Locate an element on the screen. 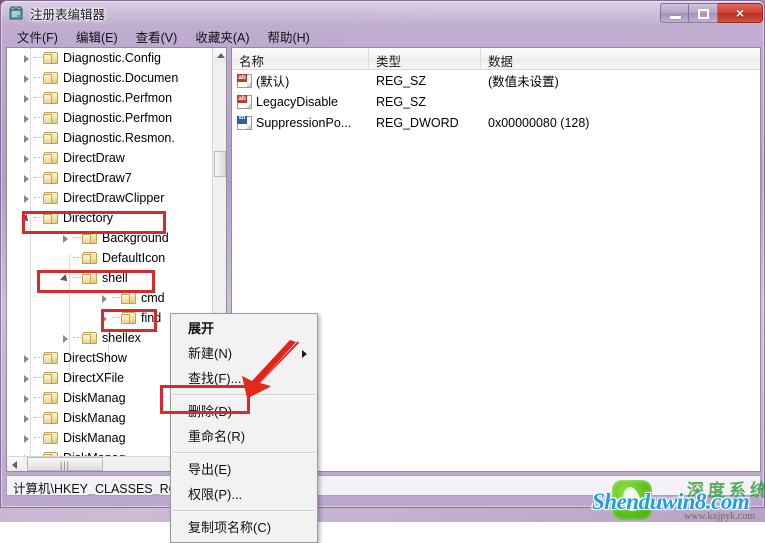 Image resolution: width=765 pixels, height=543 pixels. window-title: 注册表编辑器 is located at coordinates (68, 15).